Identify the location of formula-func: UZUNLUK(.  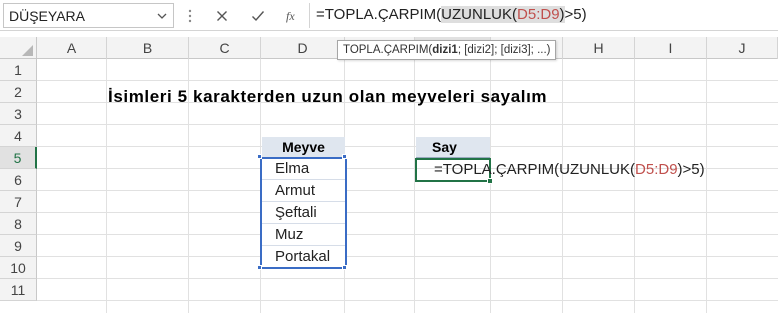
(479, 14).